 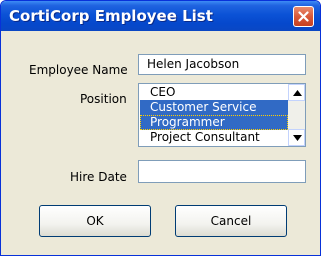 I want to click on employee-name-field: Helen Jacobson, so click(x=222, y=64).